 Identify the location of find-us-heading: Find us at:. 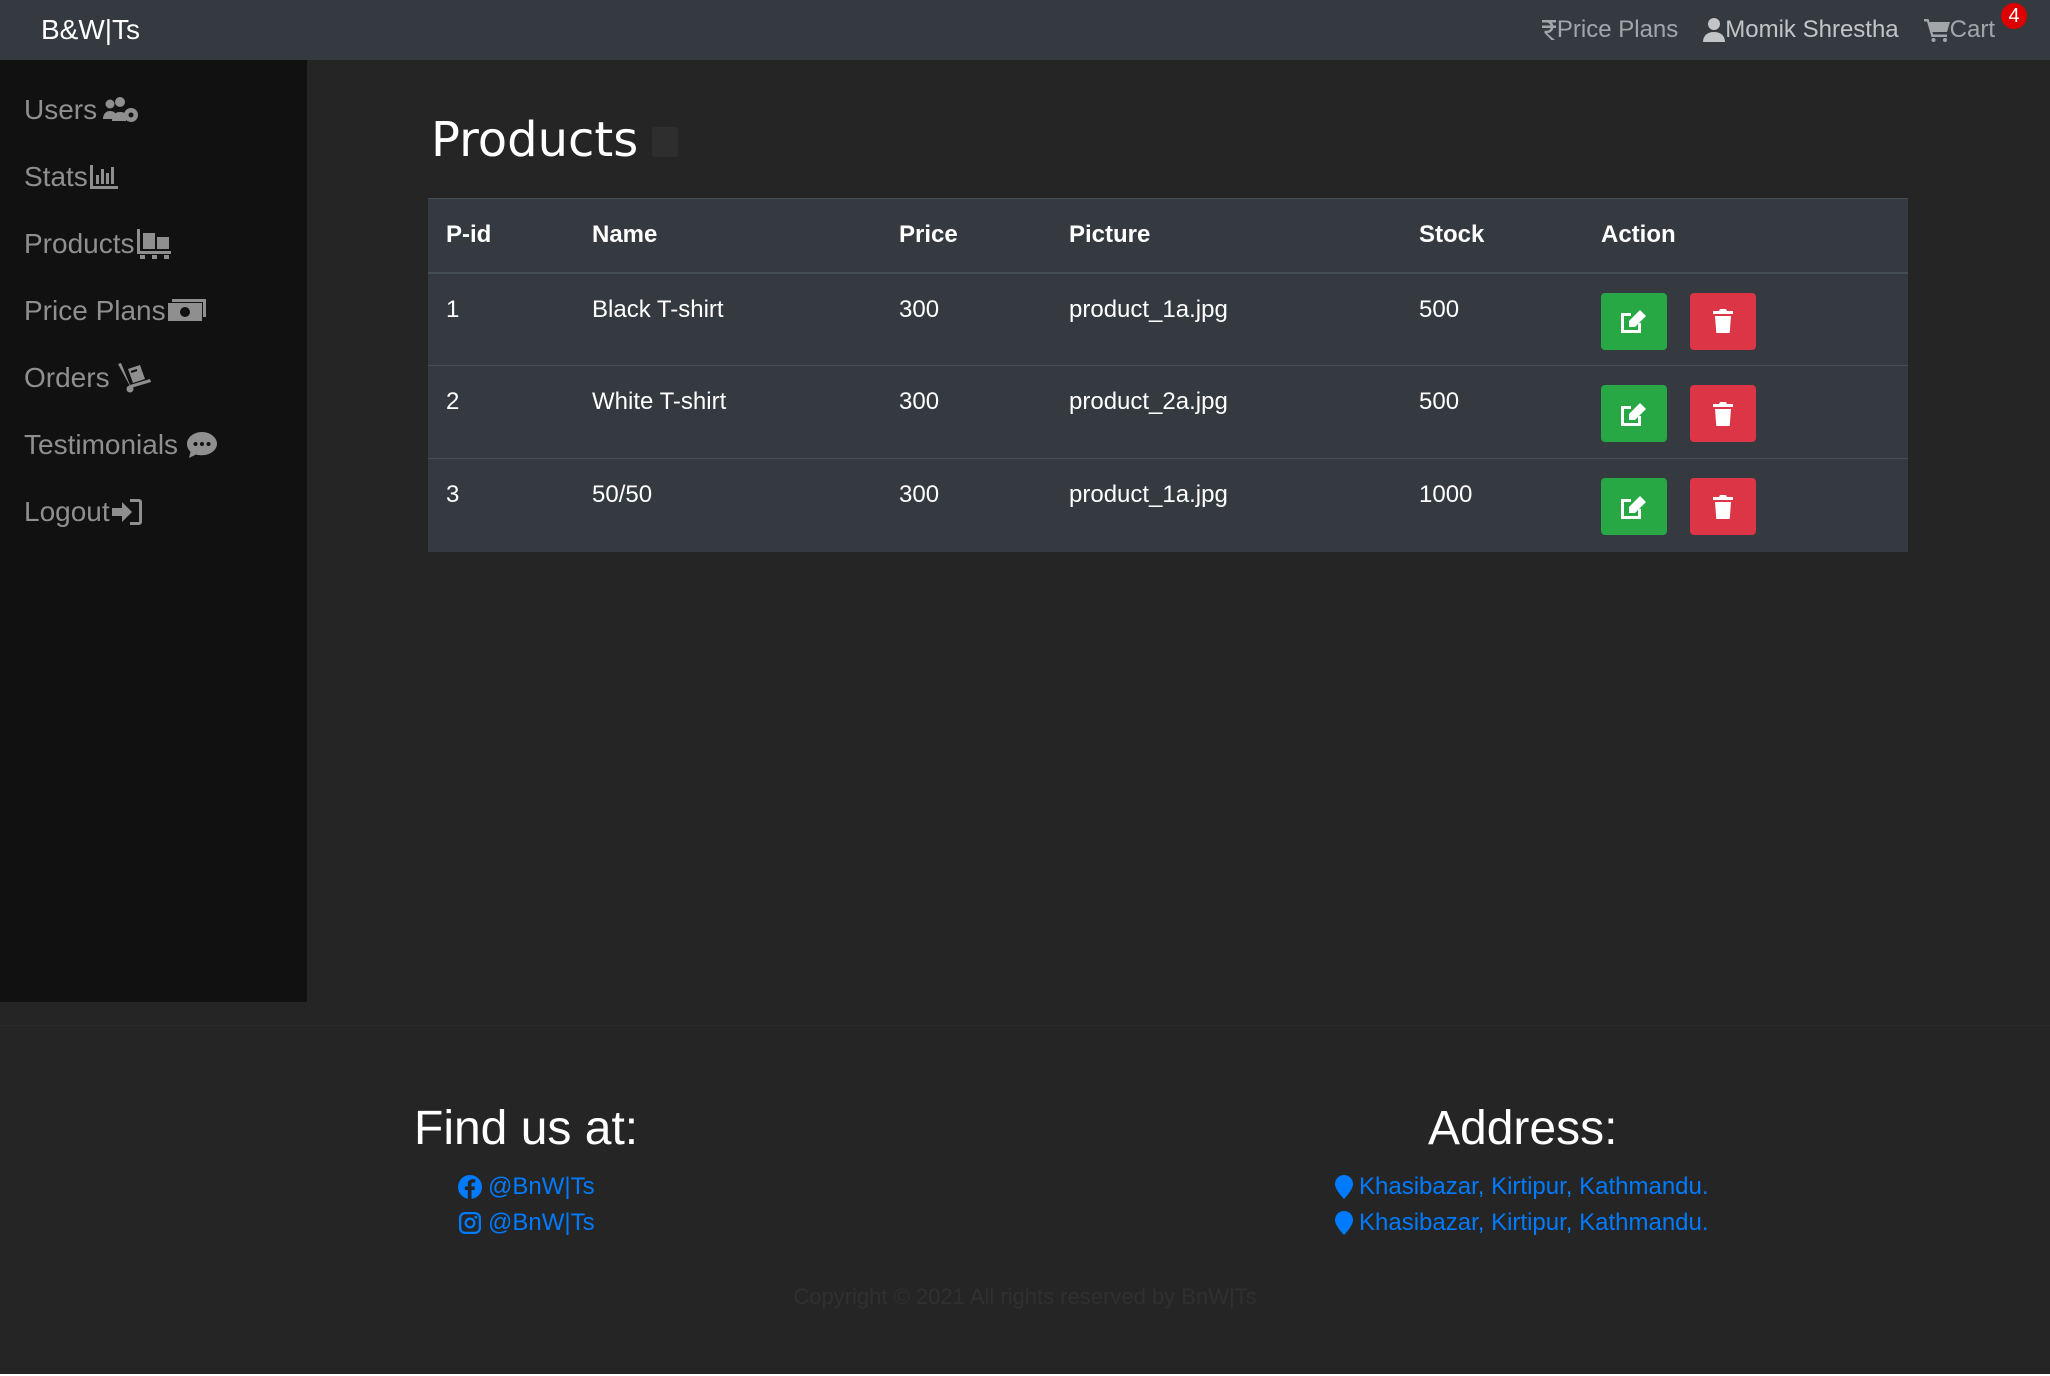
(526, 1128).